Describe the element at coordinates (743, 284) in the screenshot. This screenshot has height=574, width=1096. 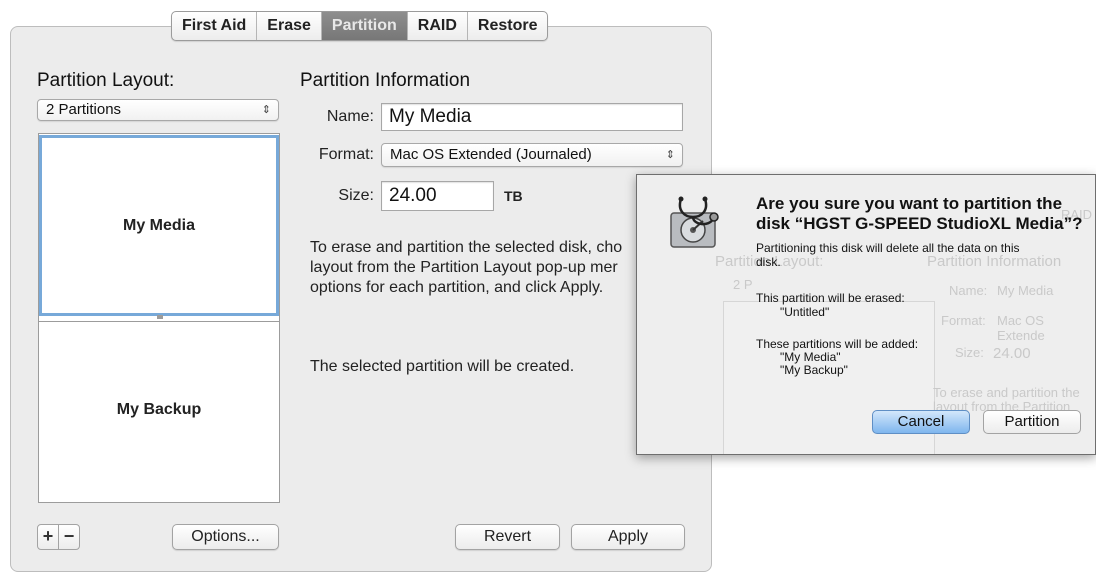
I see `bg-popup-fragment: 2 P` at that location.